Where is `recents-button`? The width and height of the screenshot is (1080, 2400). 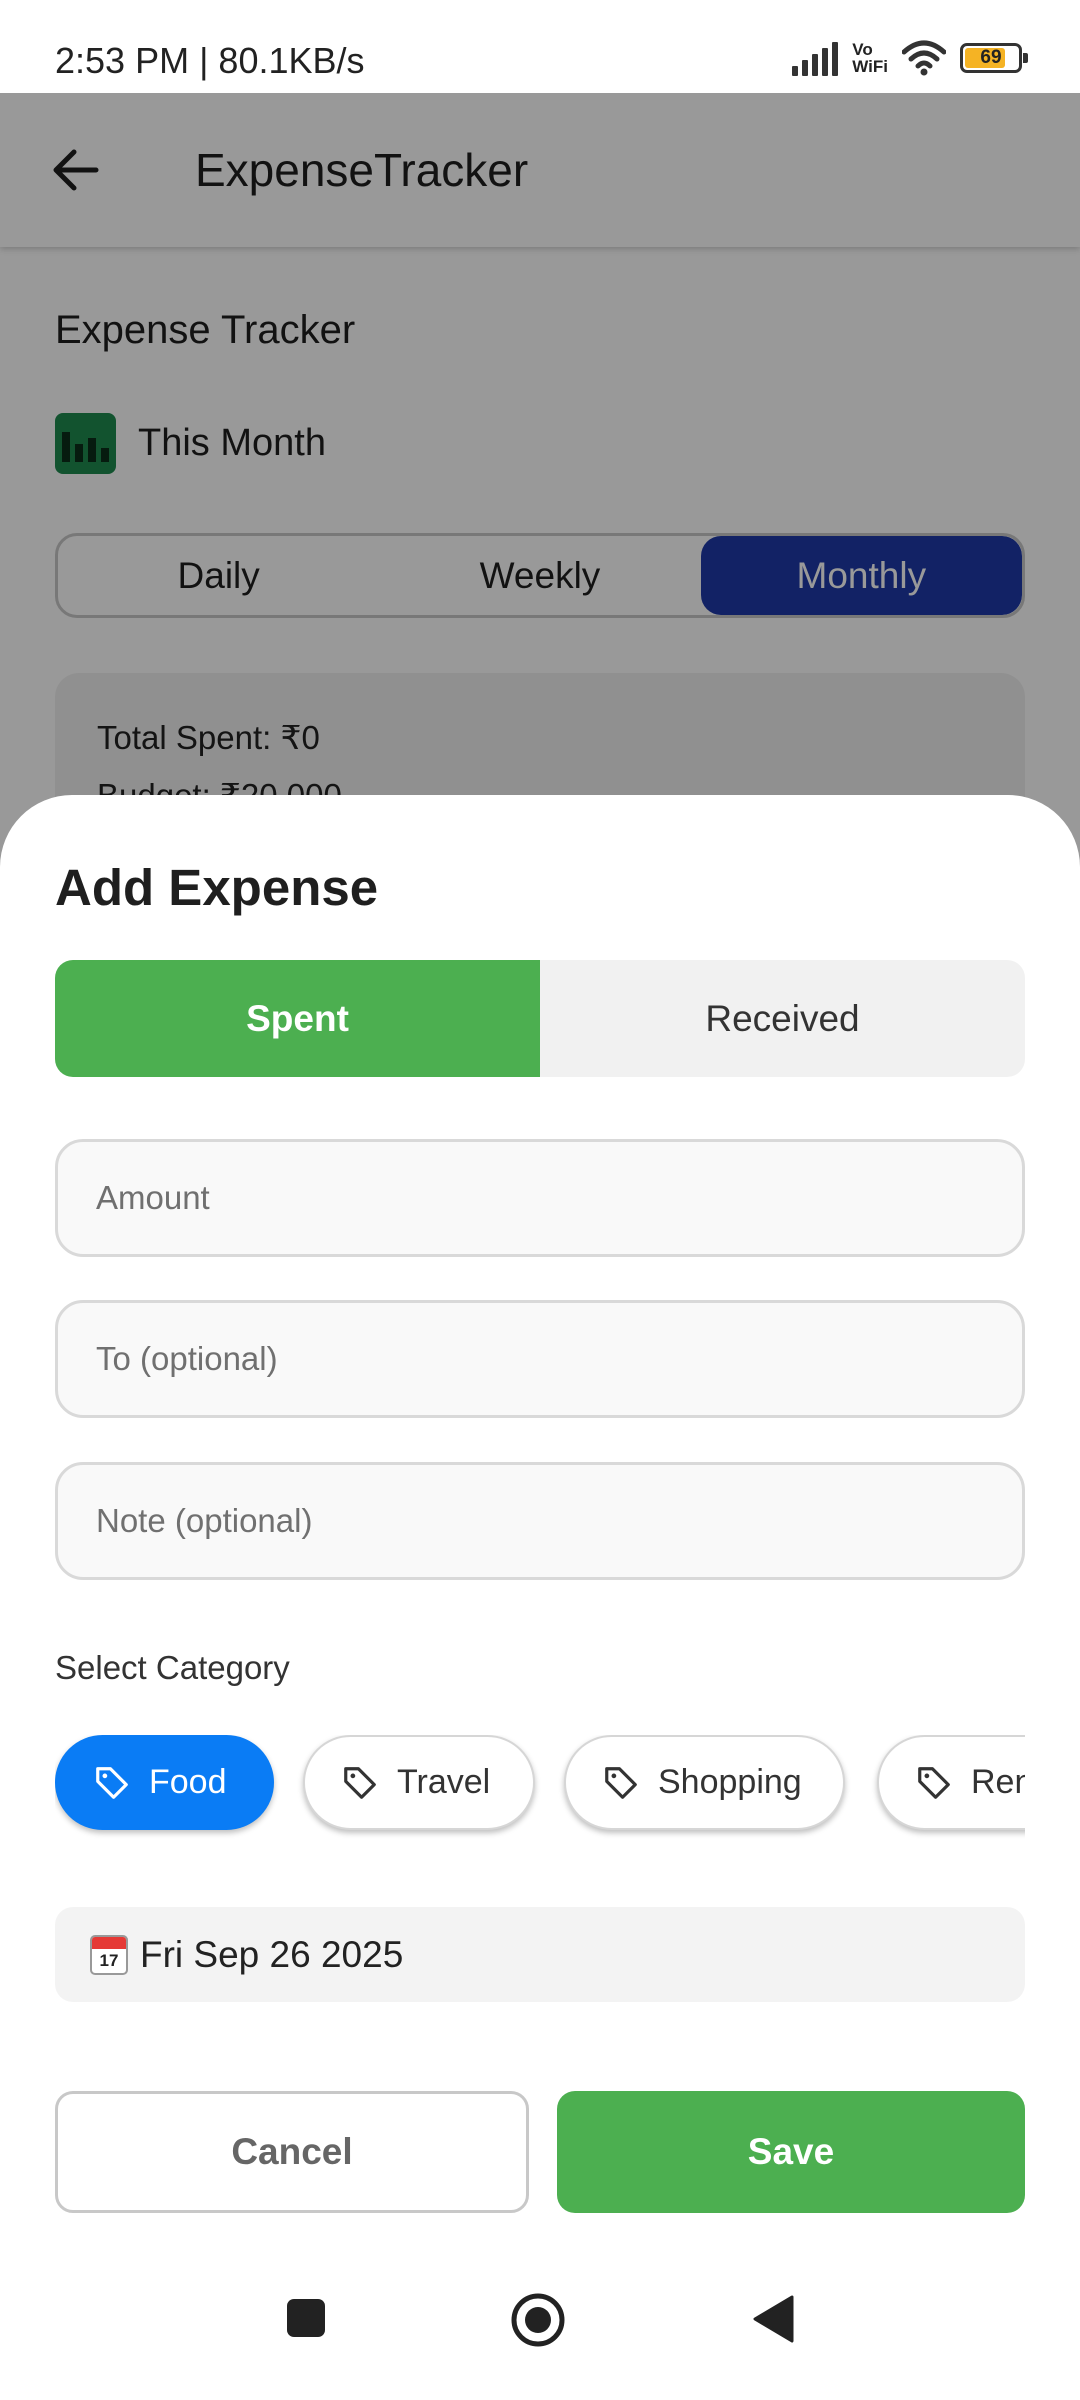
recents-button is located at coordinates (306, 2318).